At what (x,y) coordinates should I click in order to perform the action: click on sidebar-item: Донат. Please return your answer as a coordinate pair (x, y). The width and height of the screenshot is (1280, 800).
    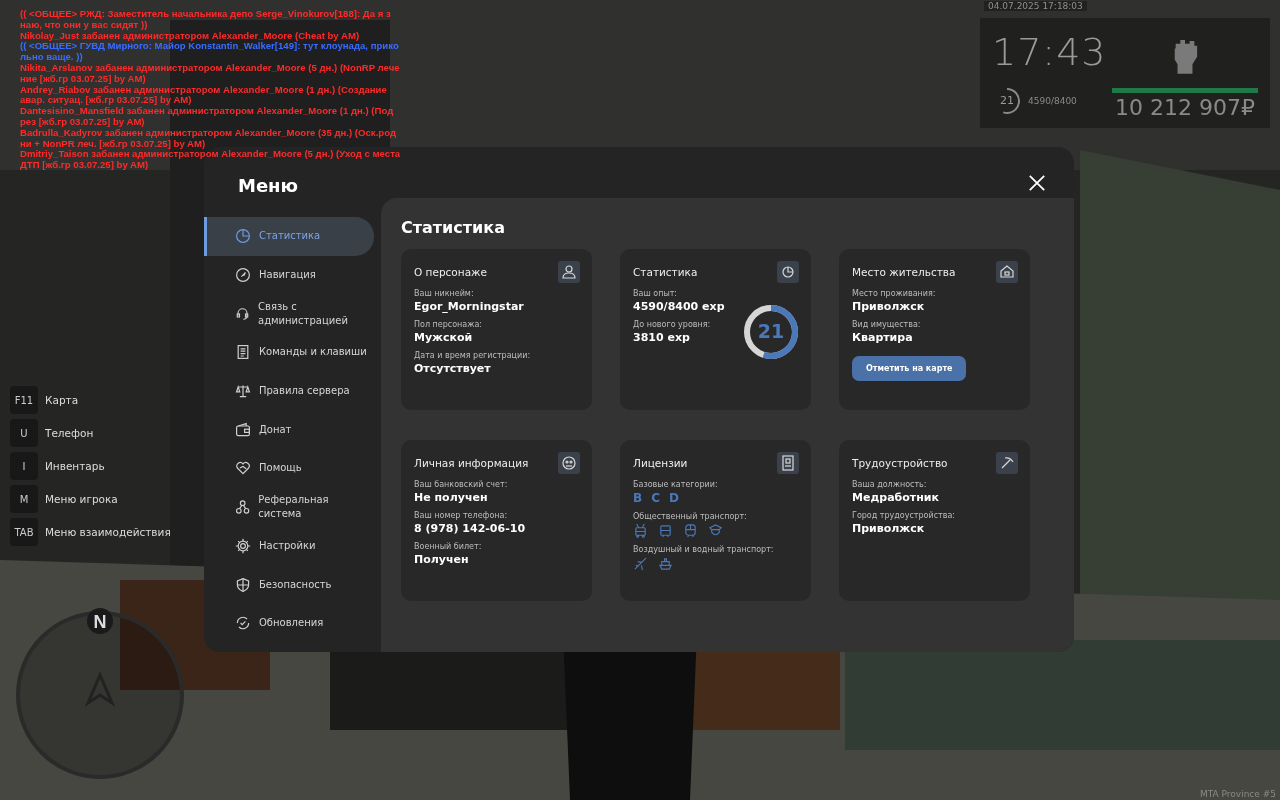
    Looking at the image, I should click on (289, 430).